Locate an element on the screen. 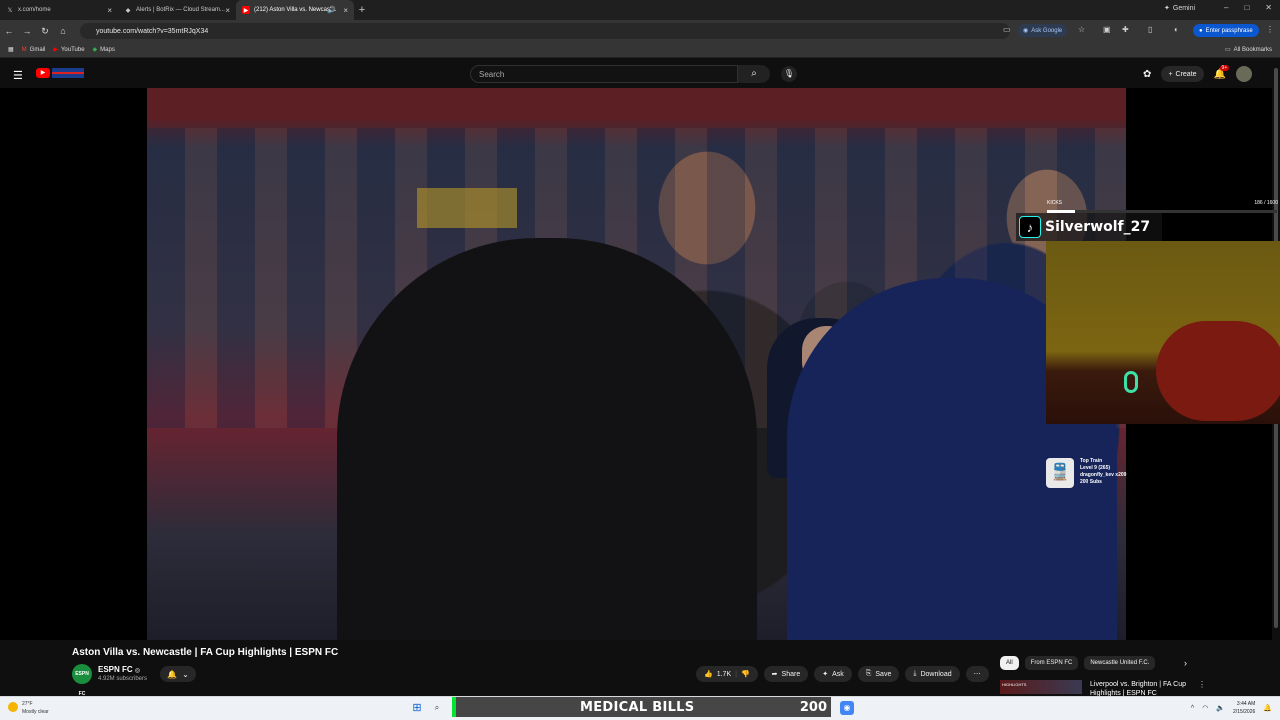  tab-x: 𝕏 x.com/home × is located at coordinates (59, 10).